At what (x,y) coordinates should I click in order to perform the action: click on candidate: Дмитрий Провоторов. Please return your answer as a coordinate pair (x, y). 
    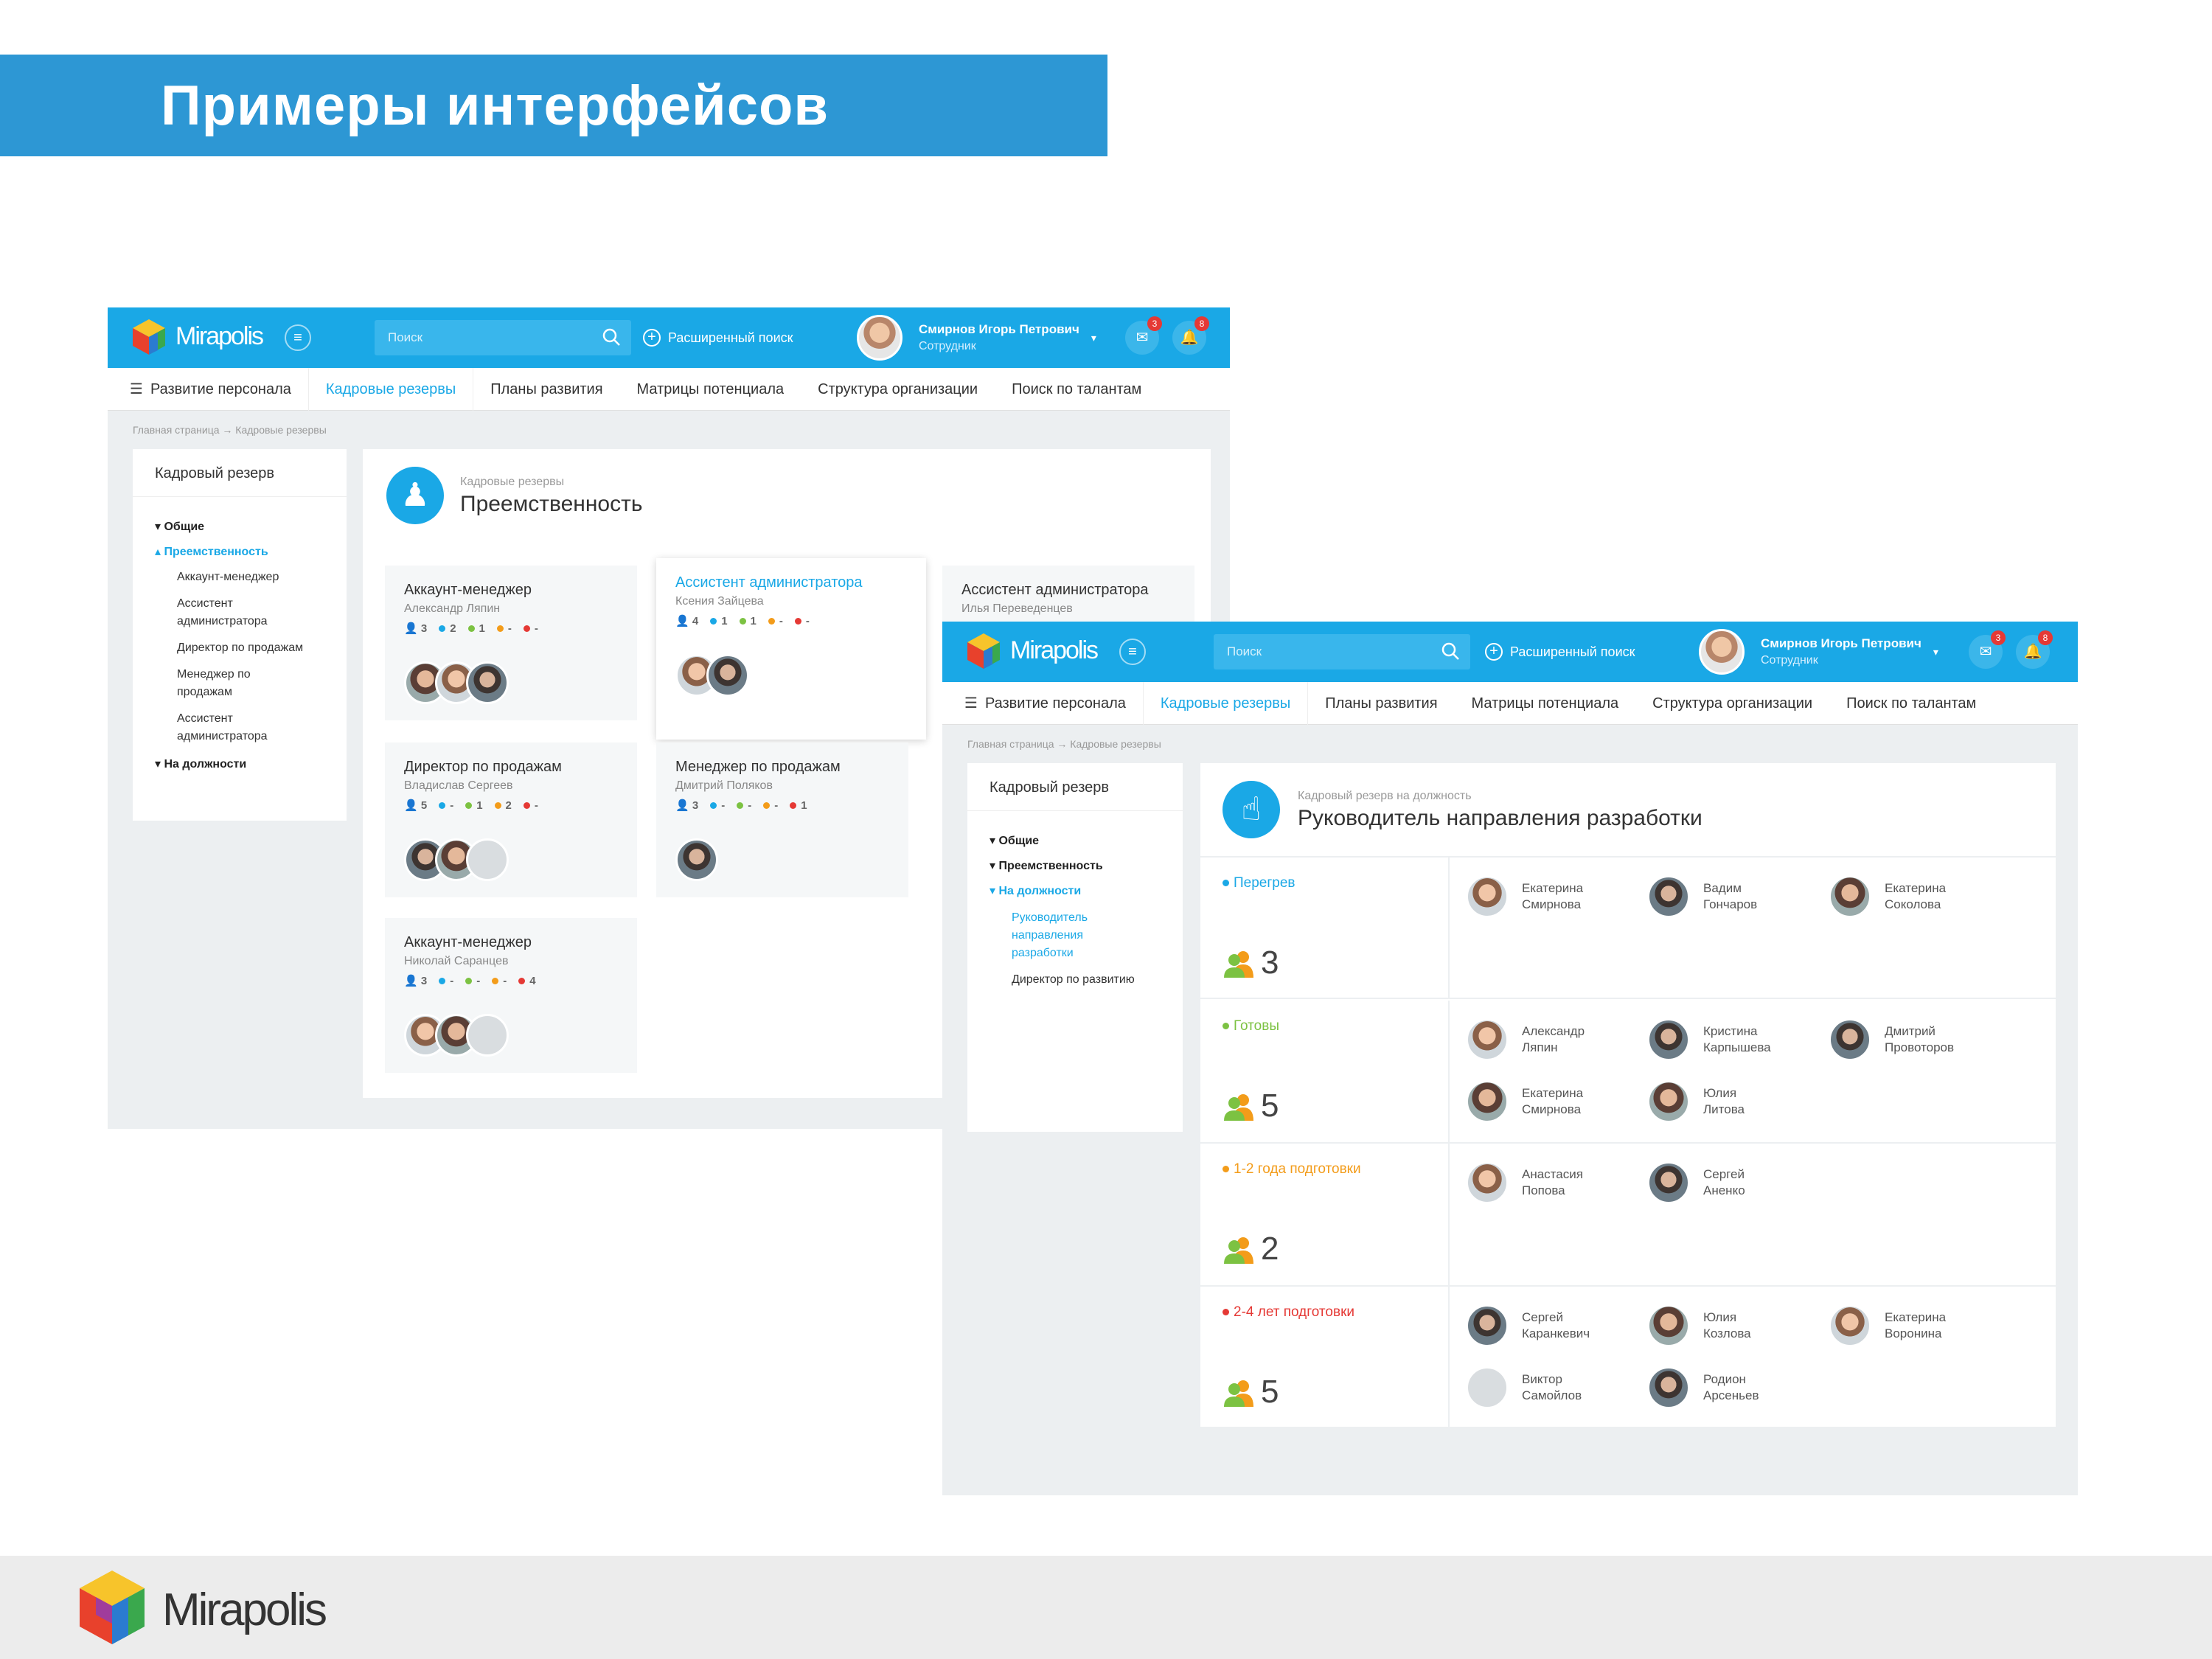
    Looking at the image, I should click on (1897, 1039).